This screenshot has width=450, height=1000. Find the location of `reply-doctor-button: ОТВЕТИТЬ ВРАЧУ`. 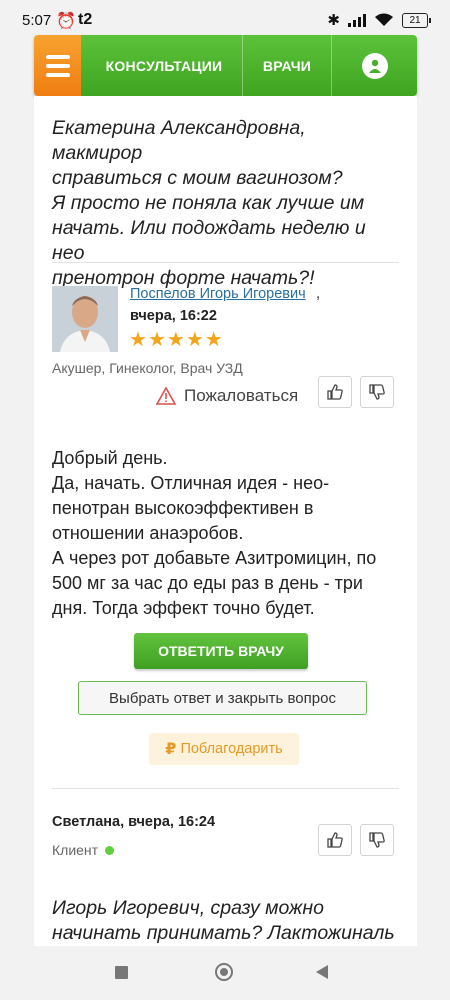

reply-doctor-button: ОТВЕТИТЬ ВРАЧУ is located at coordinates (221, 651).